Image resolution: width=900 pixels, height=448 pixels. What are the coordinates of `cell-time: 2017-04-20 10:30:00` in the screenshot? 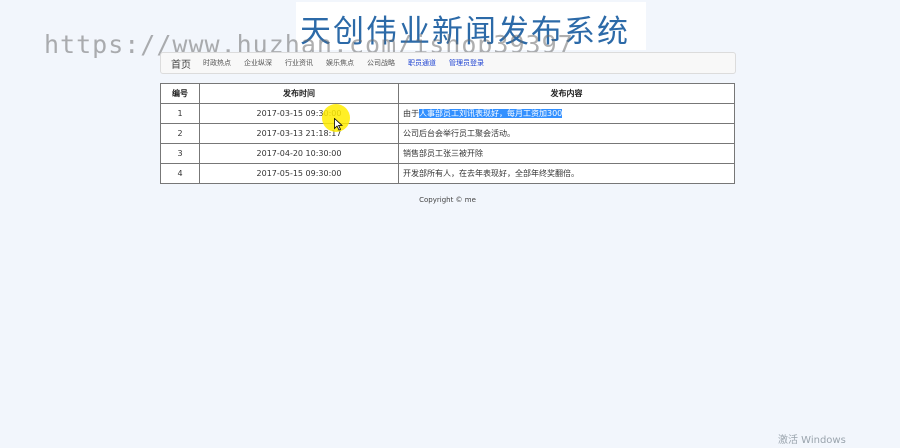 It's located at (299, 153).